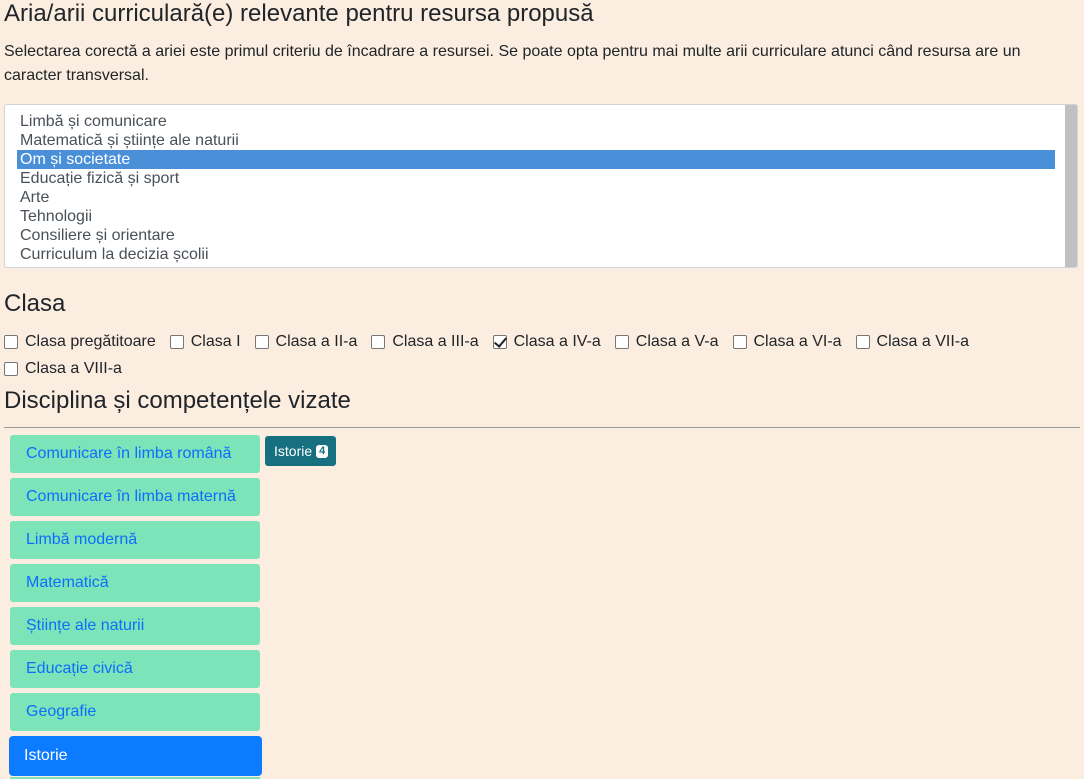 This screenshot has height=779, width=1084. I want to click on divider, so click(542, 427).